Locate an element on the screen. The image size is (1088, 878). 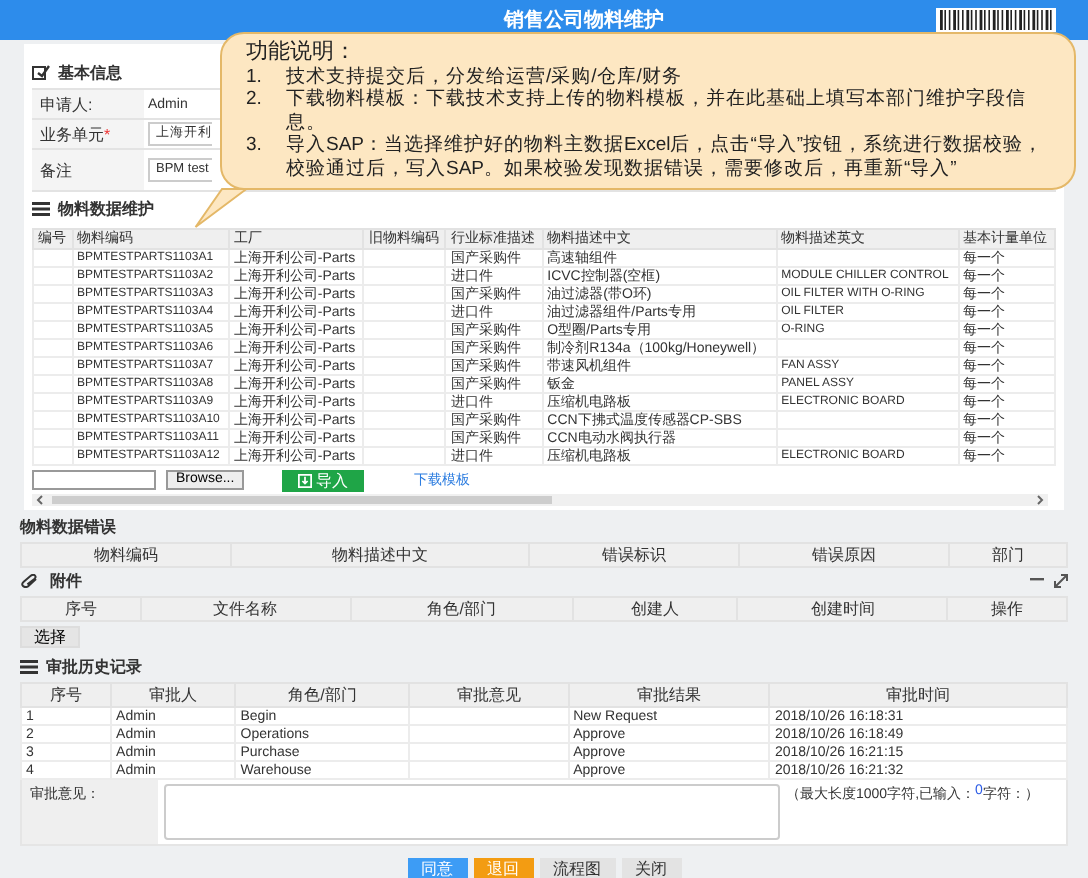
section-title: 基本信息 is located at coordinates (90, 72).